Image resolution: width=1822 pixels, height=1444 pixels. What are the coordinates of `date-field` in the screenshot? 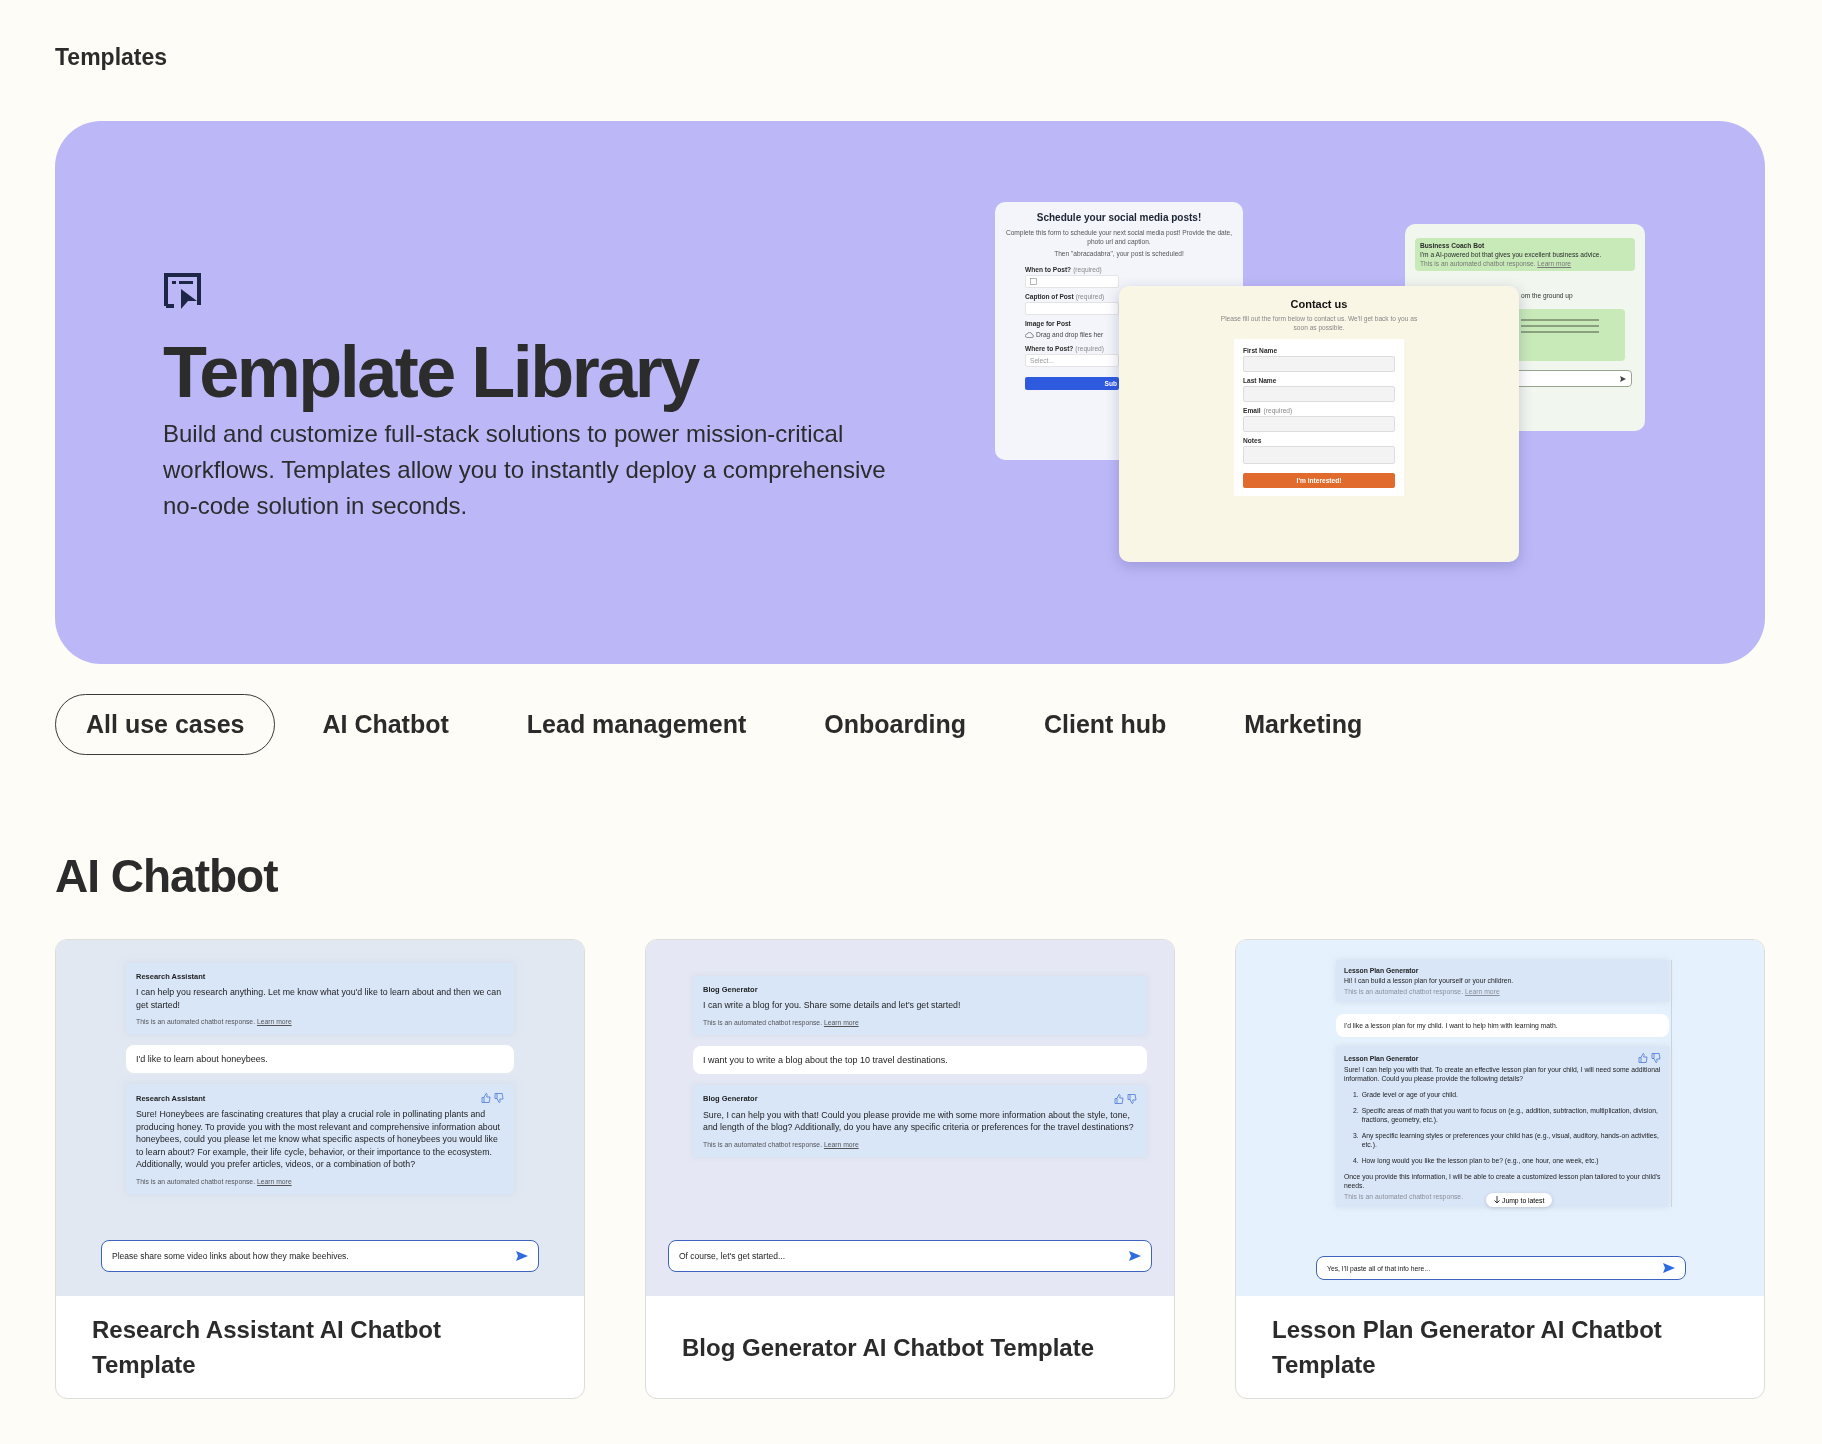 It's located at (1072, 281).